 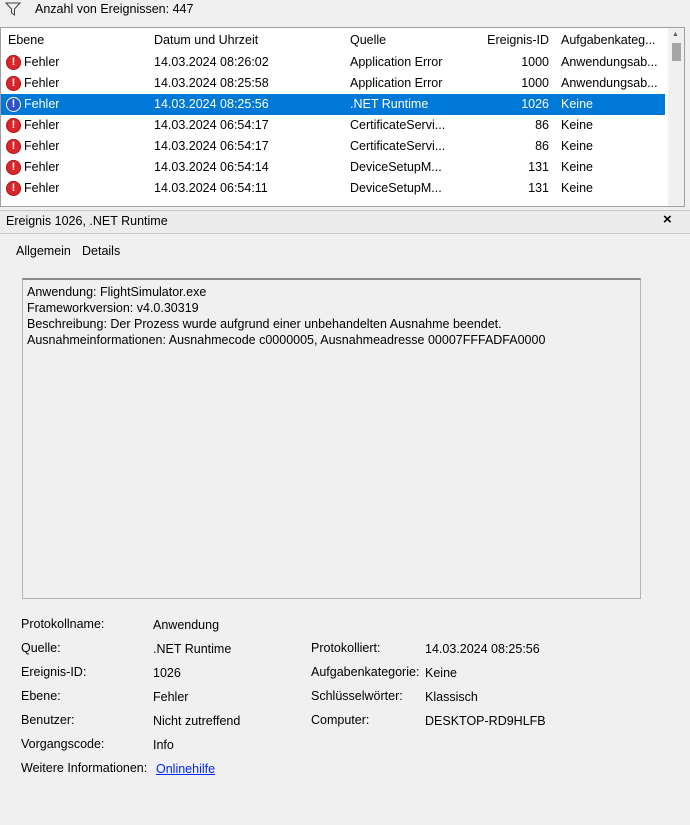 I want to click on level-label: Ebene:, so click(x=41, y=696).